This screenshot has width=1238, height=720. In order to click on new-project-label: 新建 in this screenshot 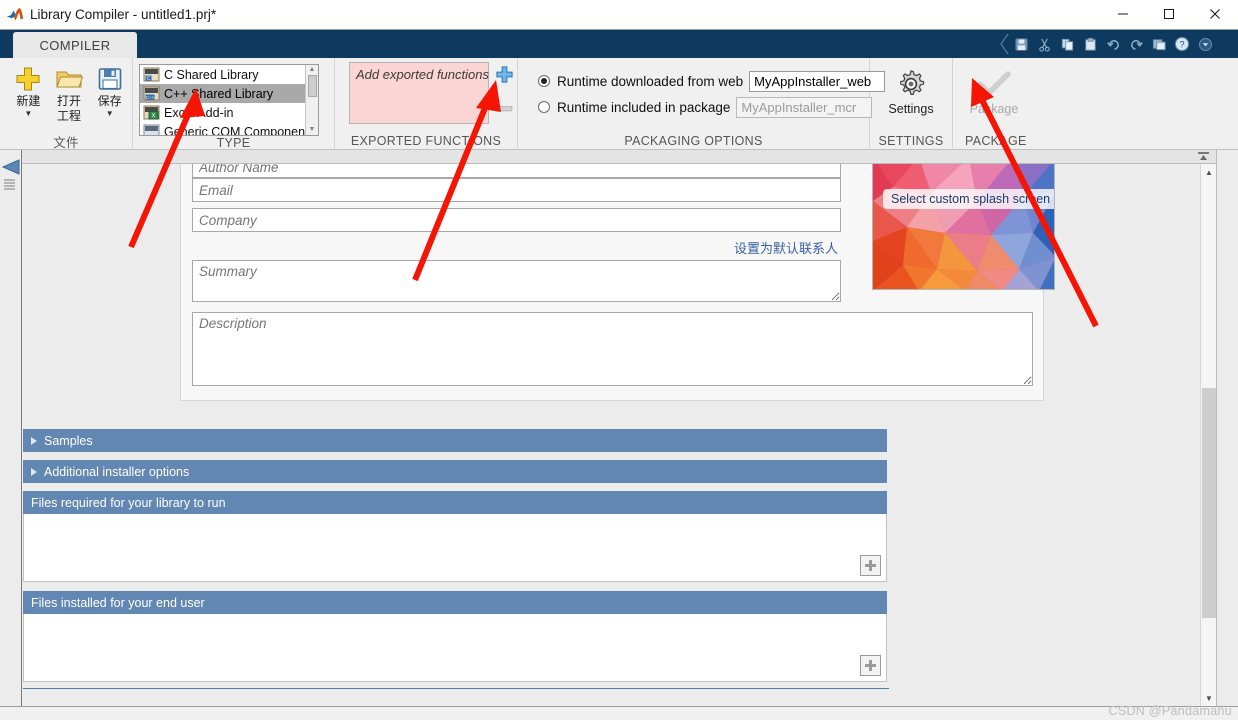, I will do `click(28, 101)`.